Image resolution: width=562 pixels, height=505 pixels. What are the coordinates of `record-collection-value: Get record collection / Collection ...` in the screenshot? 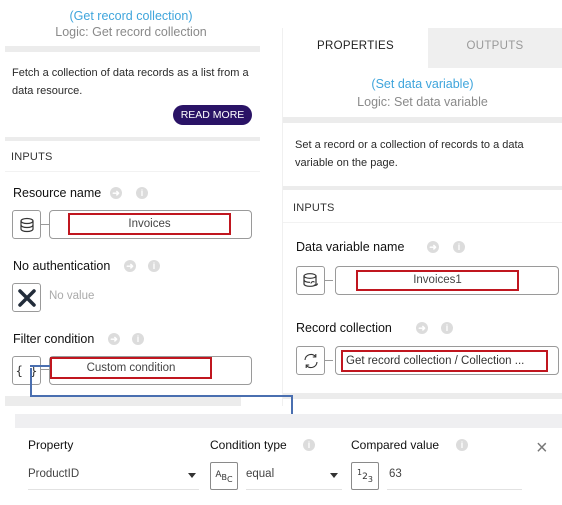 It's located at (444, 361).